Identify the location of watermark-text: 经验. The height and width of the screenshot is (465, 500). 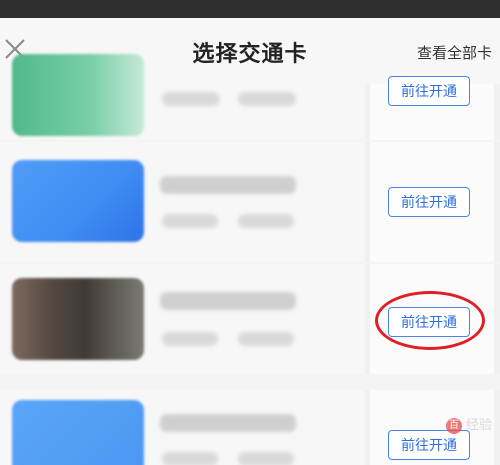
(478, 425).